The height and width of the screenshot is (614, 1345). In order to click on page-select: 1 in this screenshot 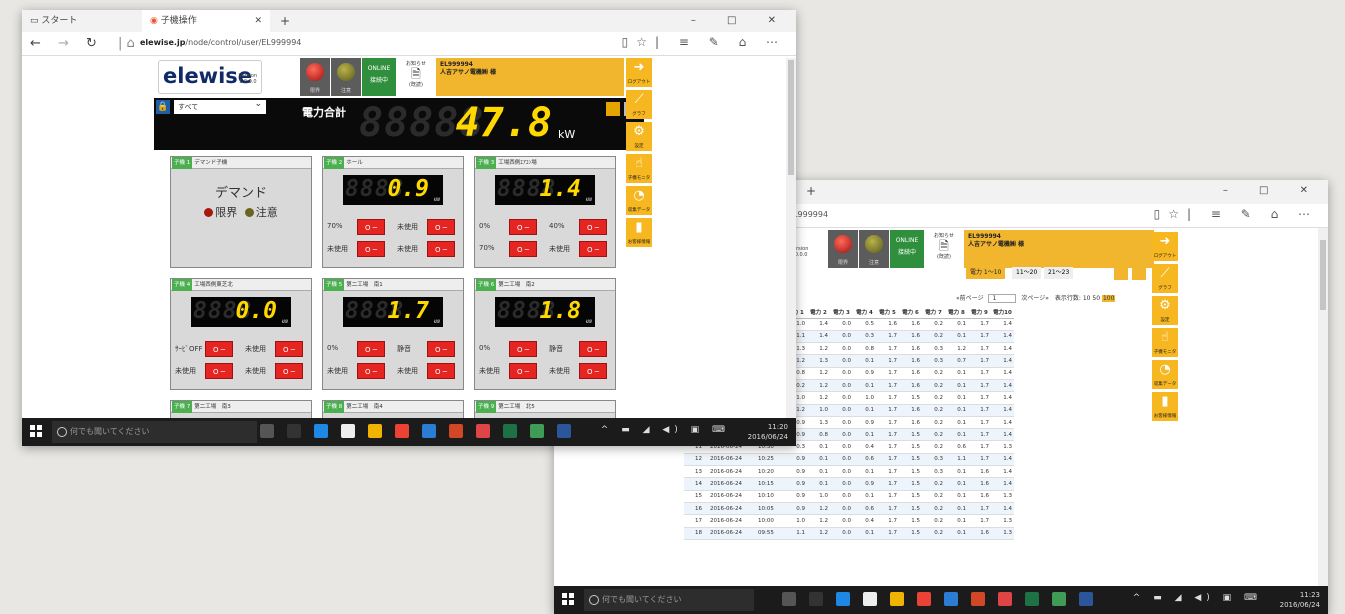, I will do `click(1002, 298)`.